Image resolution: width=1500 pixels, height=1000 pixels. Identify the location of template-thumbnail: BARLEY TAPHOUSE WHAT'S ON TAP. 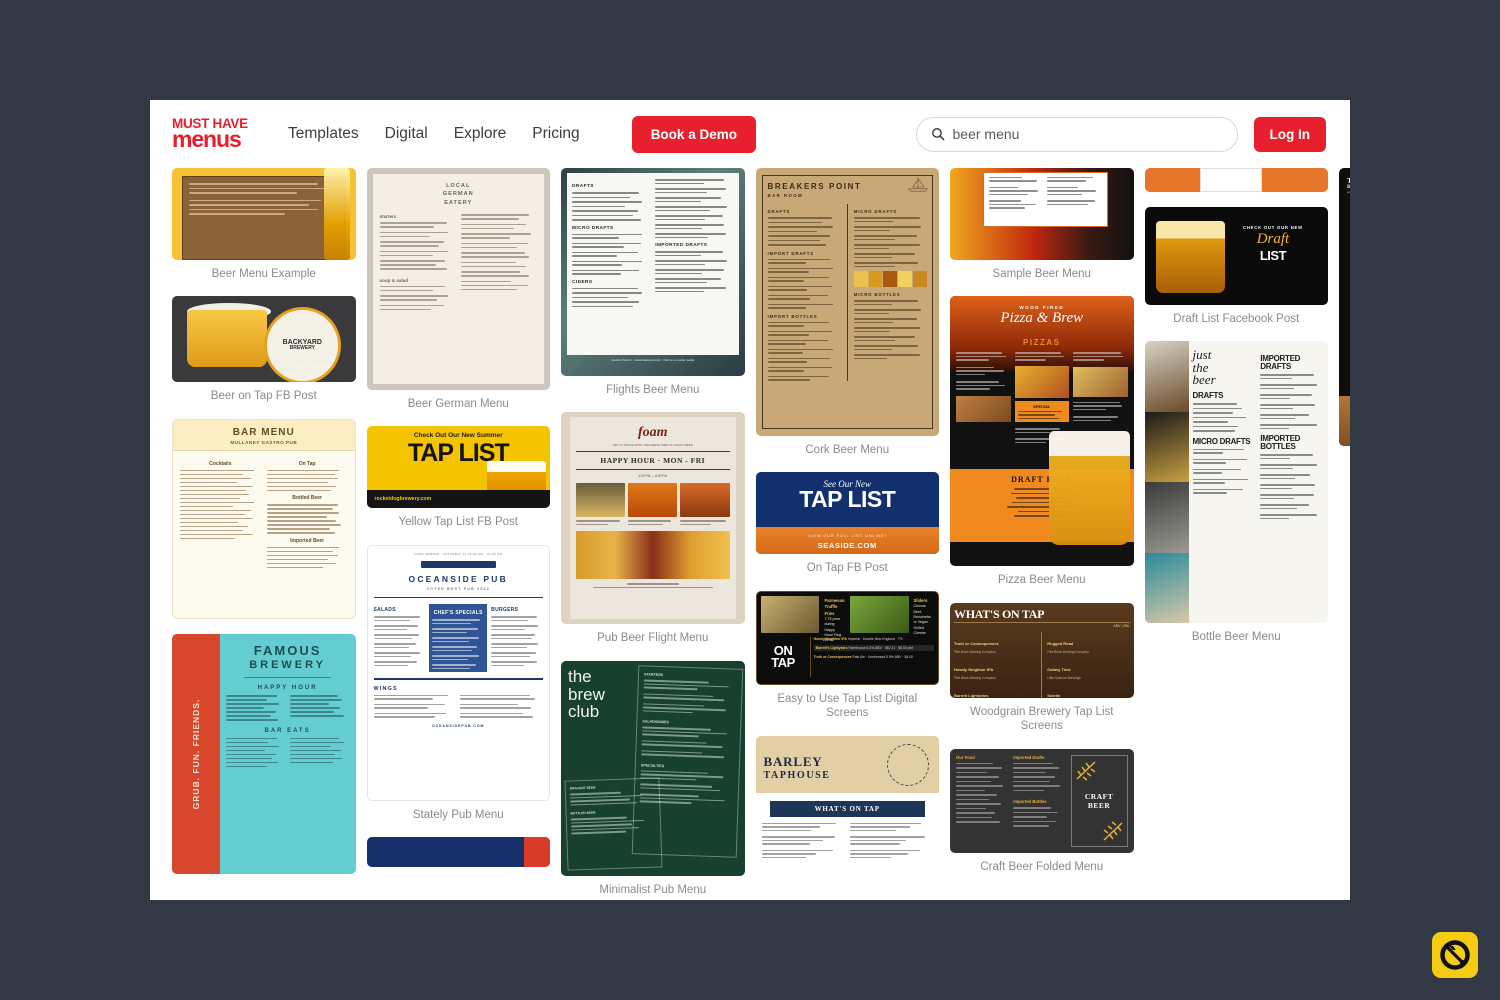
(847, 813).